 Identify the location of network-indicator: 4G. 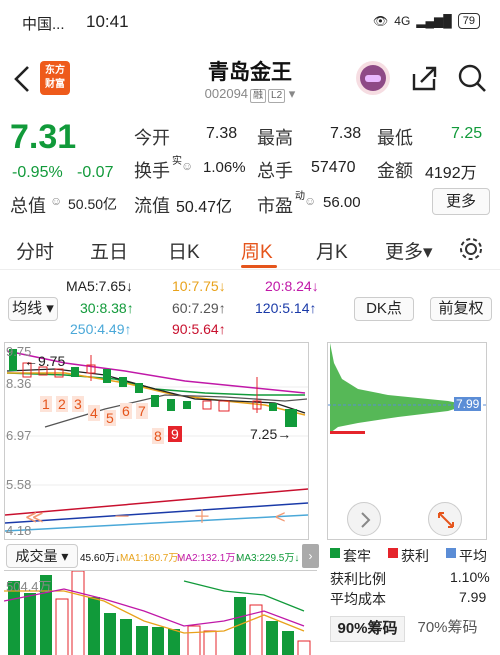
(402, 21).